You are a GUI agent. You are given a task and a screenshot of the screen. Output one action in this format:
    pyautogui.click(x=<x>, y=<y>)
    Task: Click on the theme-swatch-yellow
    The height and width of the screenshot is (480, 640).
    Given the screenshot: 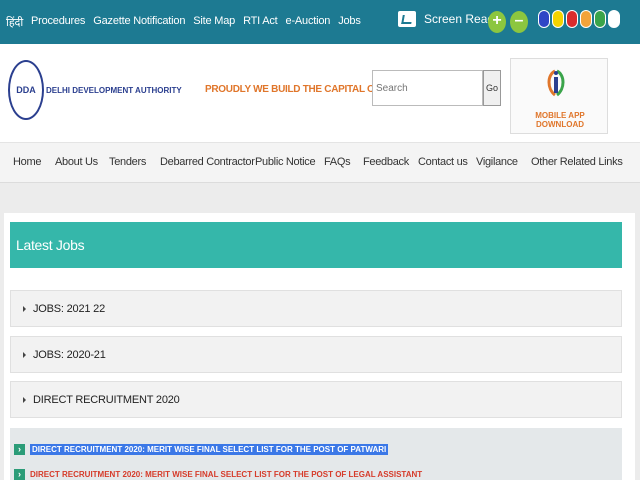 What is the action you would take?
    pyautogui.click(x=558, y=19)
    